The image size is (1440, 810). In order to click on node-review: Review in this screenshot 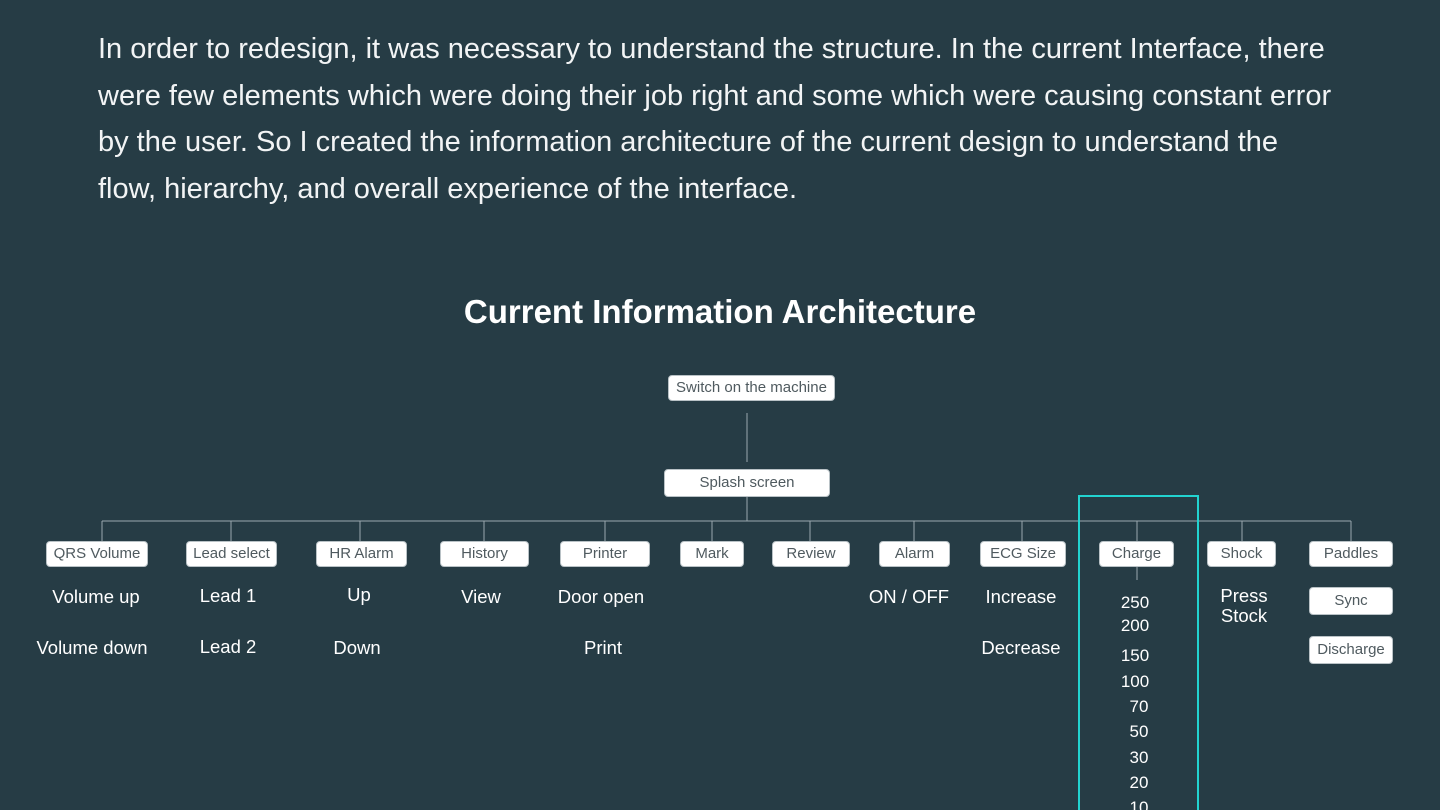, I will do `click(811, 554)`.